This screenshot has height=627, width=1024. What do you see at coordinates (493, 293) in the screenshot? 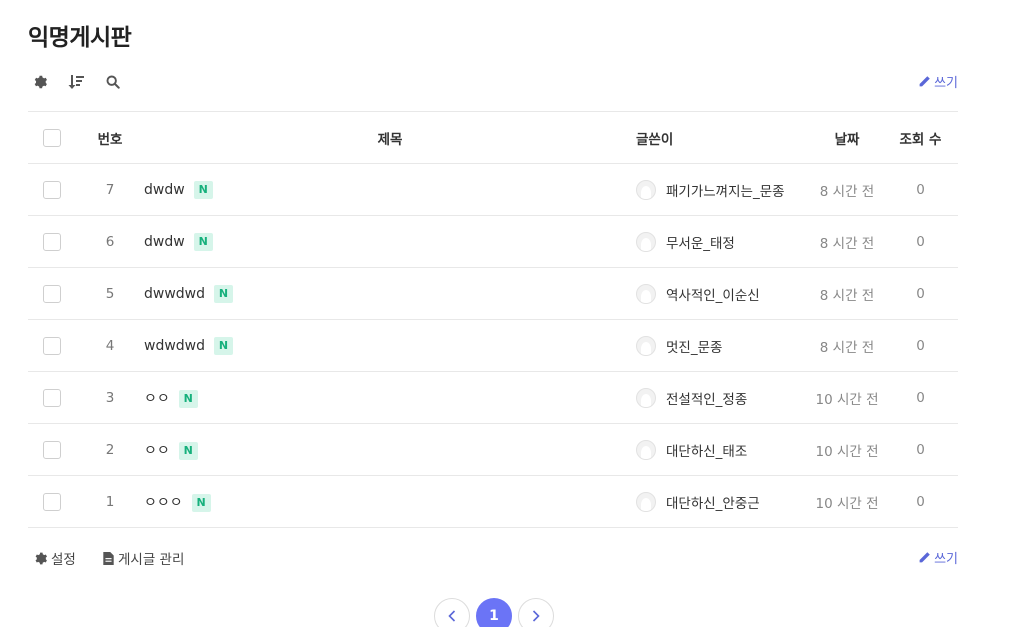
I see `table-row: 5 dwwdwd N 역사적인_이순신 8 시간 전 0` at bounding box center [493, 293].